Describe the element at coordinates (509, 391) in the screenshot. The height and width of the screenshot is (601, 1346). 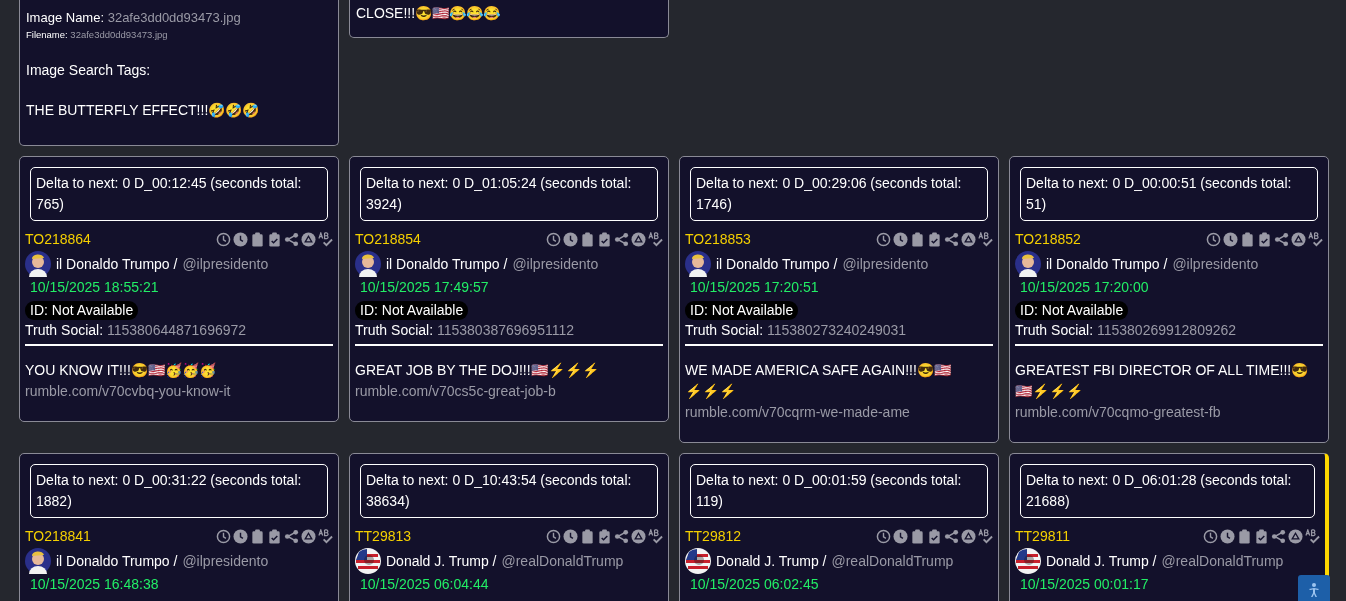
I see `post-link: rumble.com/v70cs5c-great-job-b` at that location.